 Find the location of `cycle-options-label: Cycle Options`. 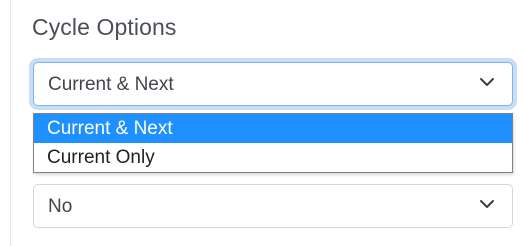

cycle-options-label: Cycle Options is located at coordinates (104, 27).